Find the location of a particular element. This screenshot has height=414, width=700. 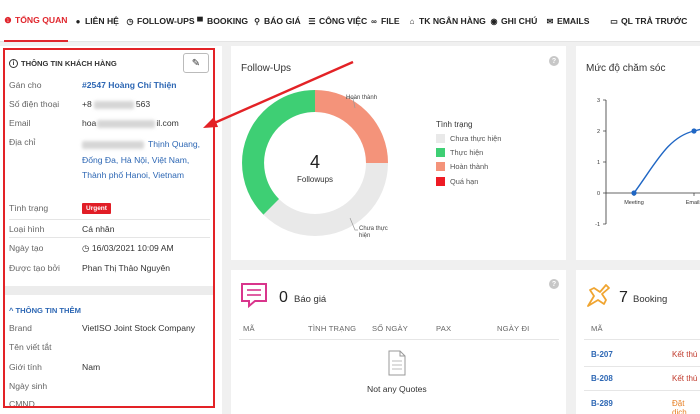

tab-emails: ✉ EMAILS is located at coordinates (568, 21).